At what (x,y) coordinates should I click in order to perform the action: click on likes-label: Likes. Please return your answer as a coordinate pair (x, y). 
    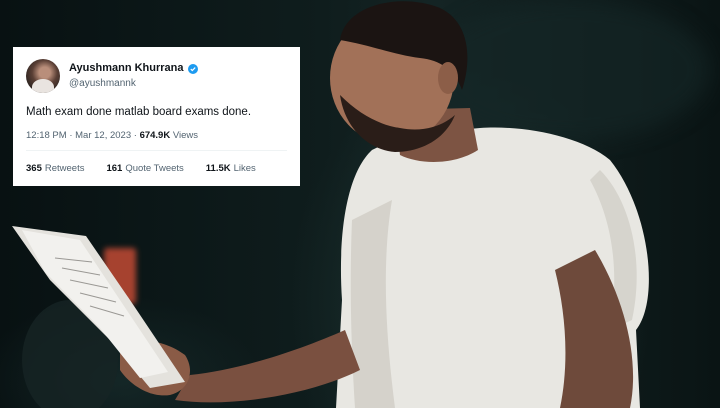
    Looking at the image, I should click on (244, 168).